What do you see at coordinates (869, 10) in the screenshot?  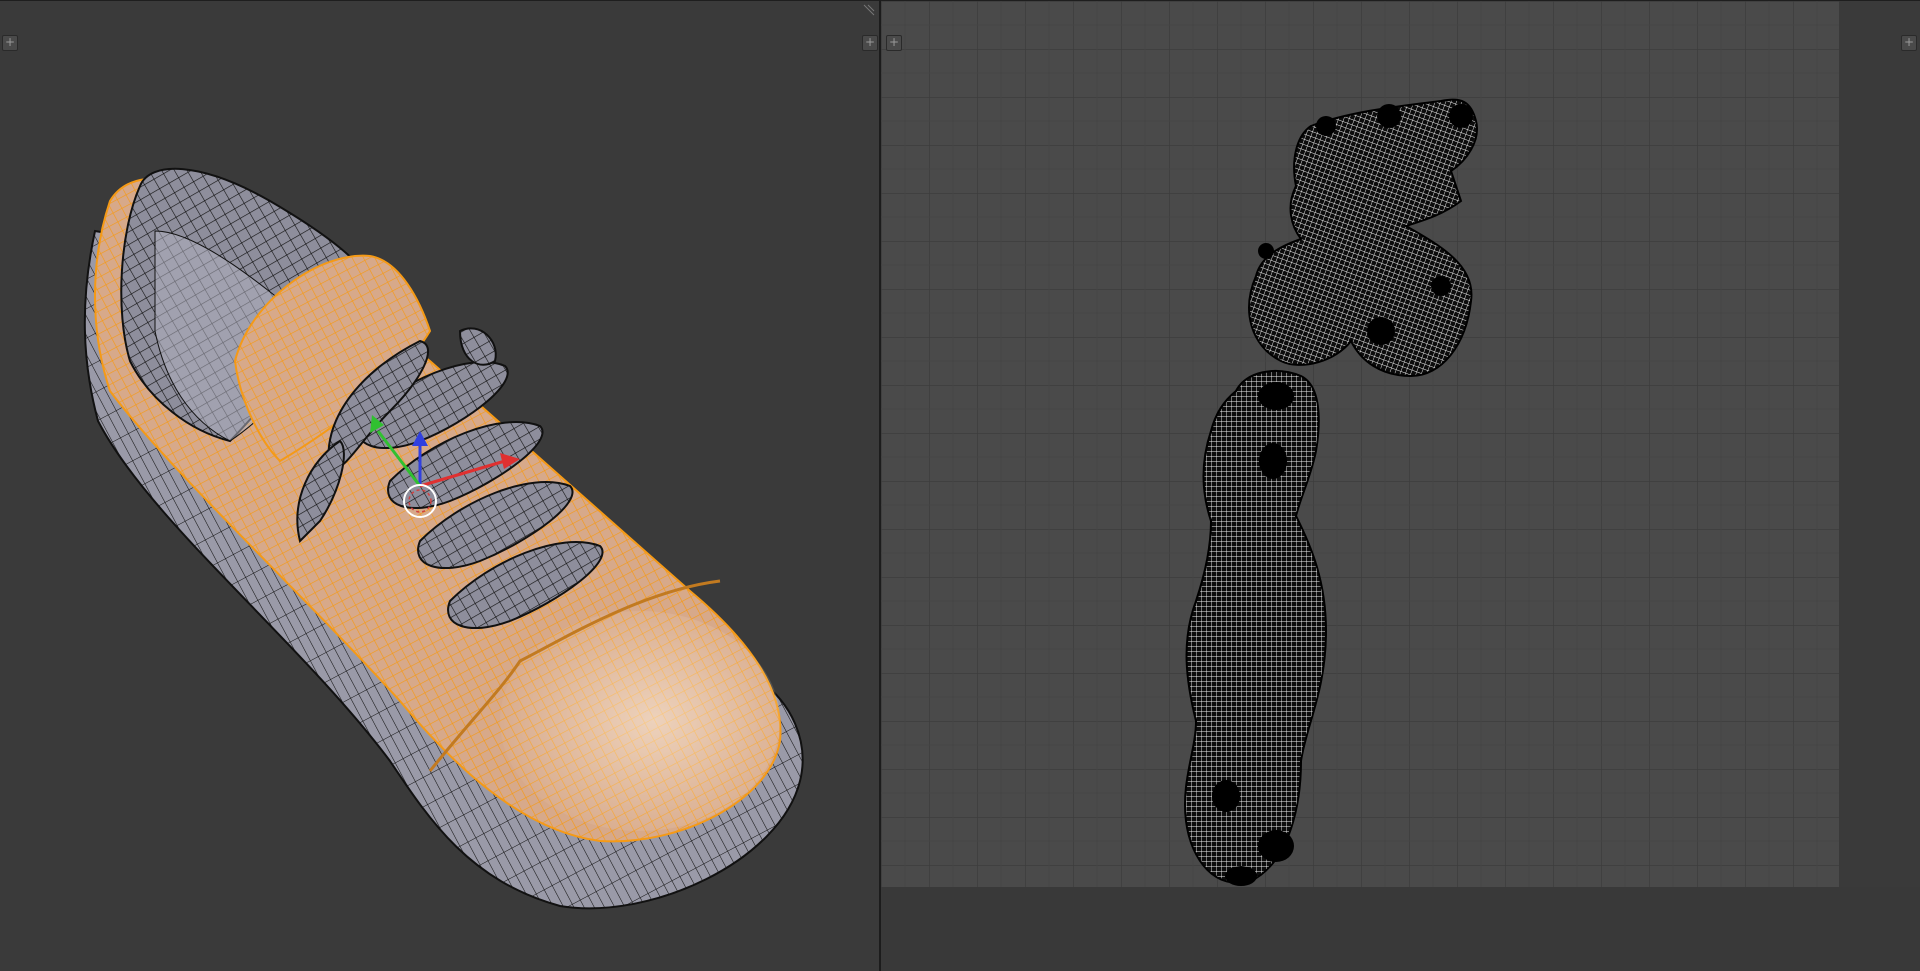 I see `area-split-grip-icon` at bounding box center [869, 10].